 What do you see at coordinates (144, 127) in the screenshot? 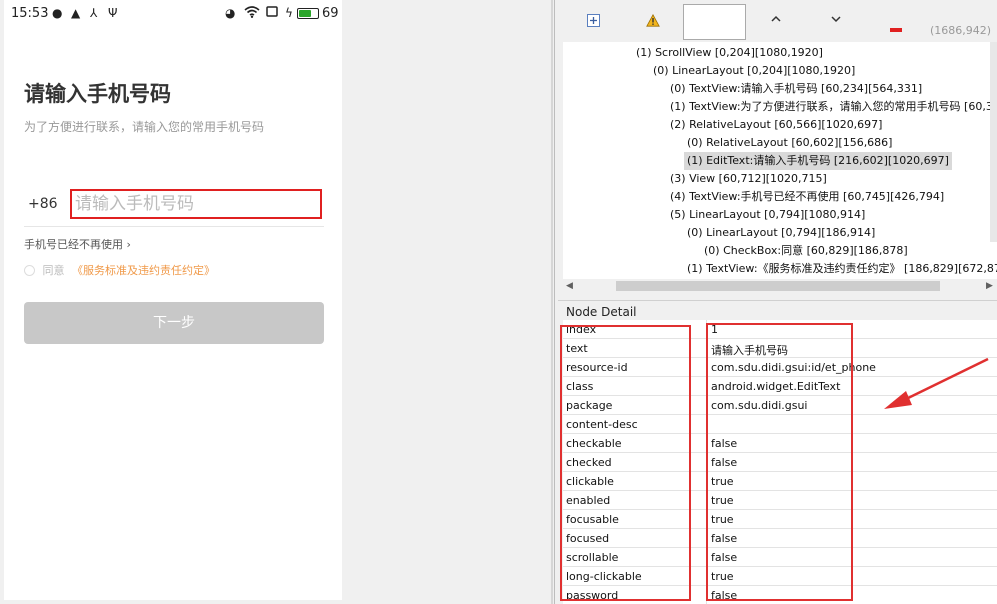
I see `page-subtitle: 为了方便进行联系，请输入您的常用手机号码` at bounding box center [144, 127].